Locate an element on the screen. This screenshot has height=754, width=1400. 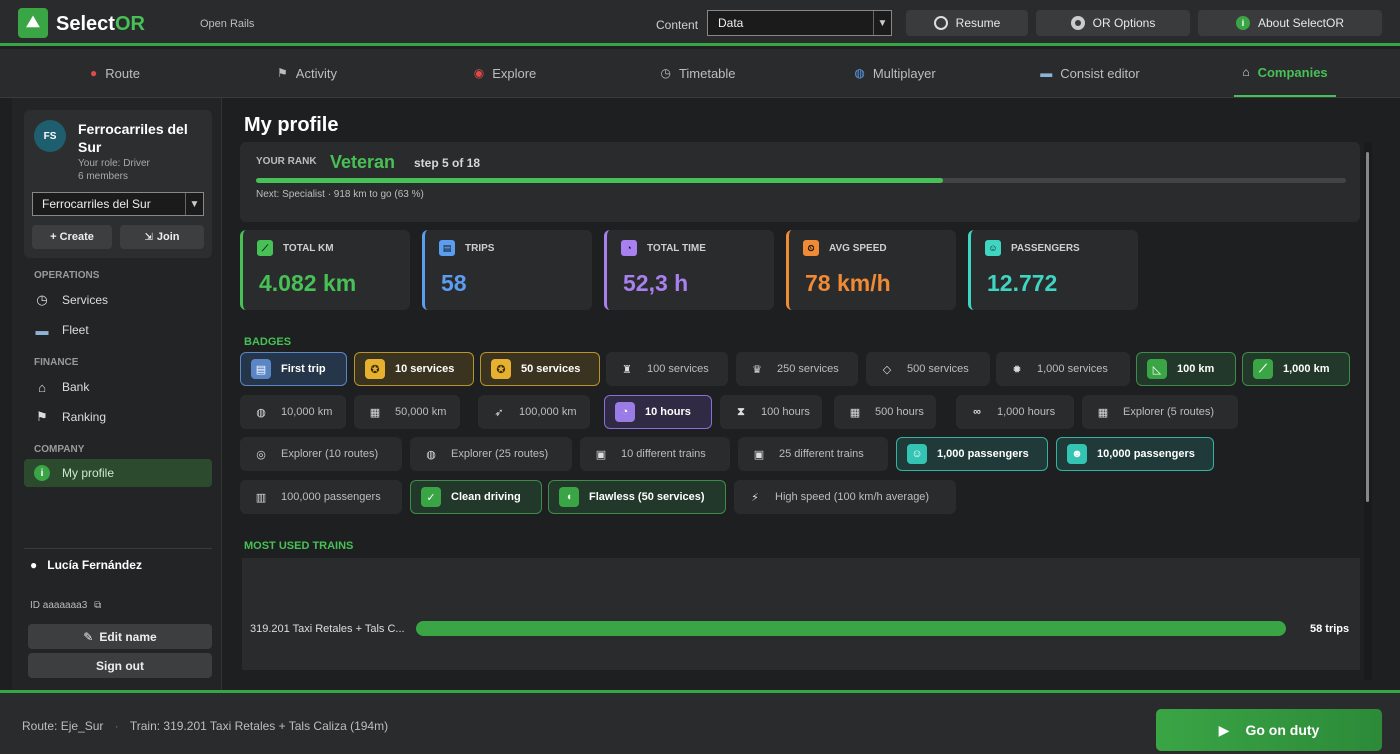
badge-item: ✓ Clean driving is located at coordinates (476, 497).